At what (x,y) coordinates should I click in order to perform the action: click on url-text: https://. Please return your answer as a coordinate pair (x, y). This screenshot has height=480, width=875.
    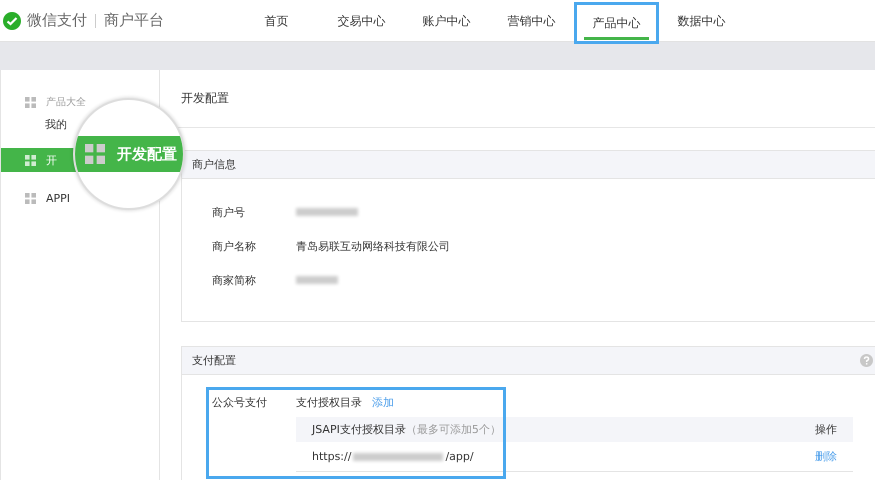
    Looking at the image, I should click on (332, 456).